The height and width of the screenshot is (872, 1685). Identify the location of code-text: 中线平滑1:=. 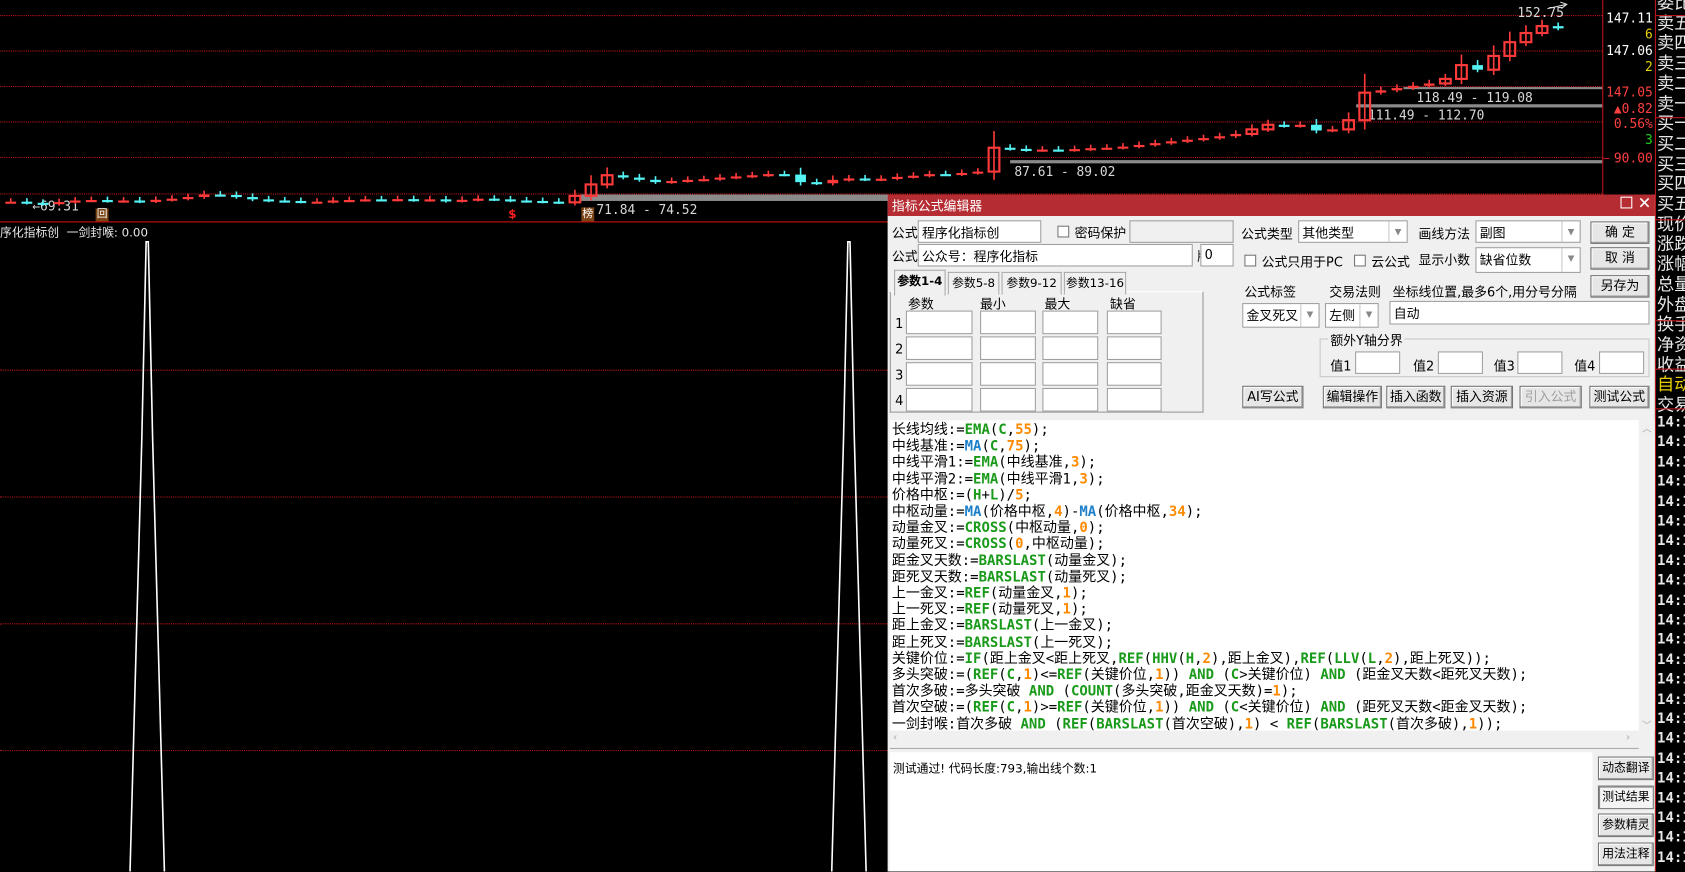
(932, 463).